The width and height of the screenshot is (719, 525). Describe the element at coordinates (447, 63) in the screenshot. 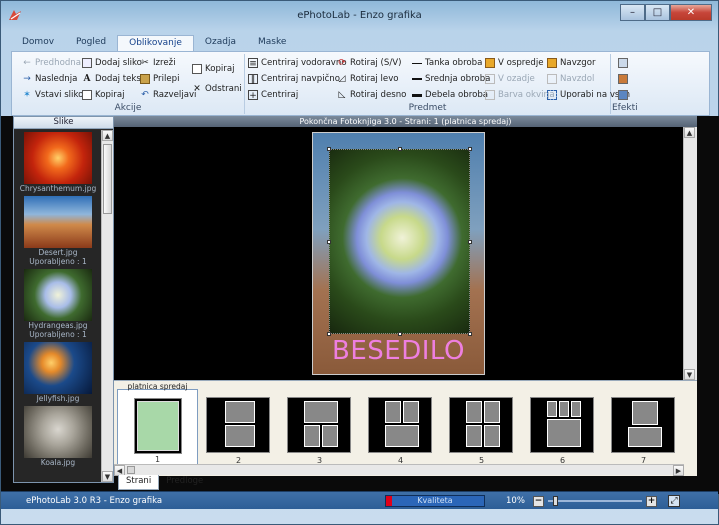

I see `thin-border-button: Tanka obroba` at that location.